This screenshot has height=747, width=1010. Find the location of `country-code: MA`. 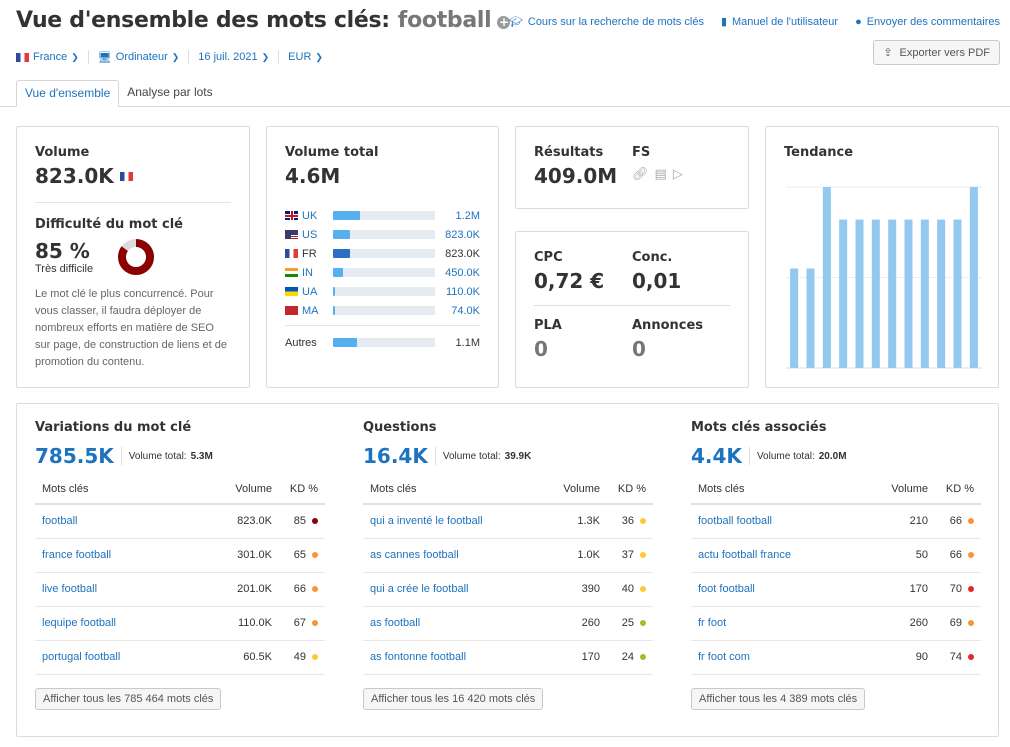

country-code: MA is located at coordinates (309, 311).